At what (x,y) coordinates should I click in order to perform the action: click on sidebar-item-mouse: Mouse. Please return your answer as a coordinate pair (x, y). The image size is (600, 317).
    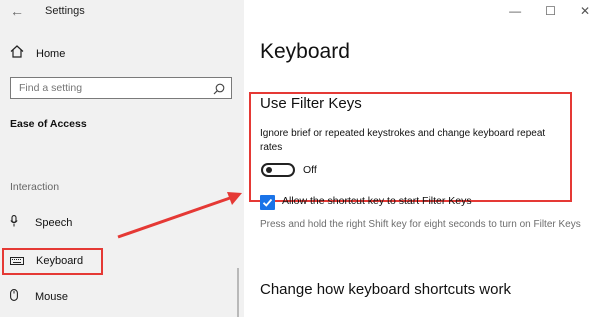
    Looking at the image, I should click on (39, 297).